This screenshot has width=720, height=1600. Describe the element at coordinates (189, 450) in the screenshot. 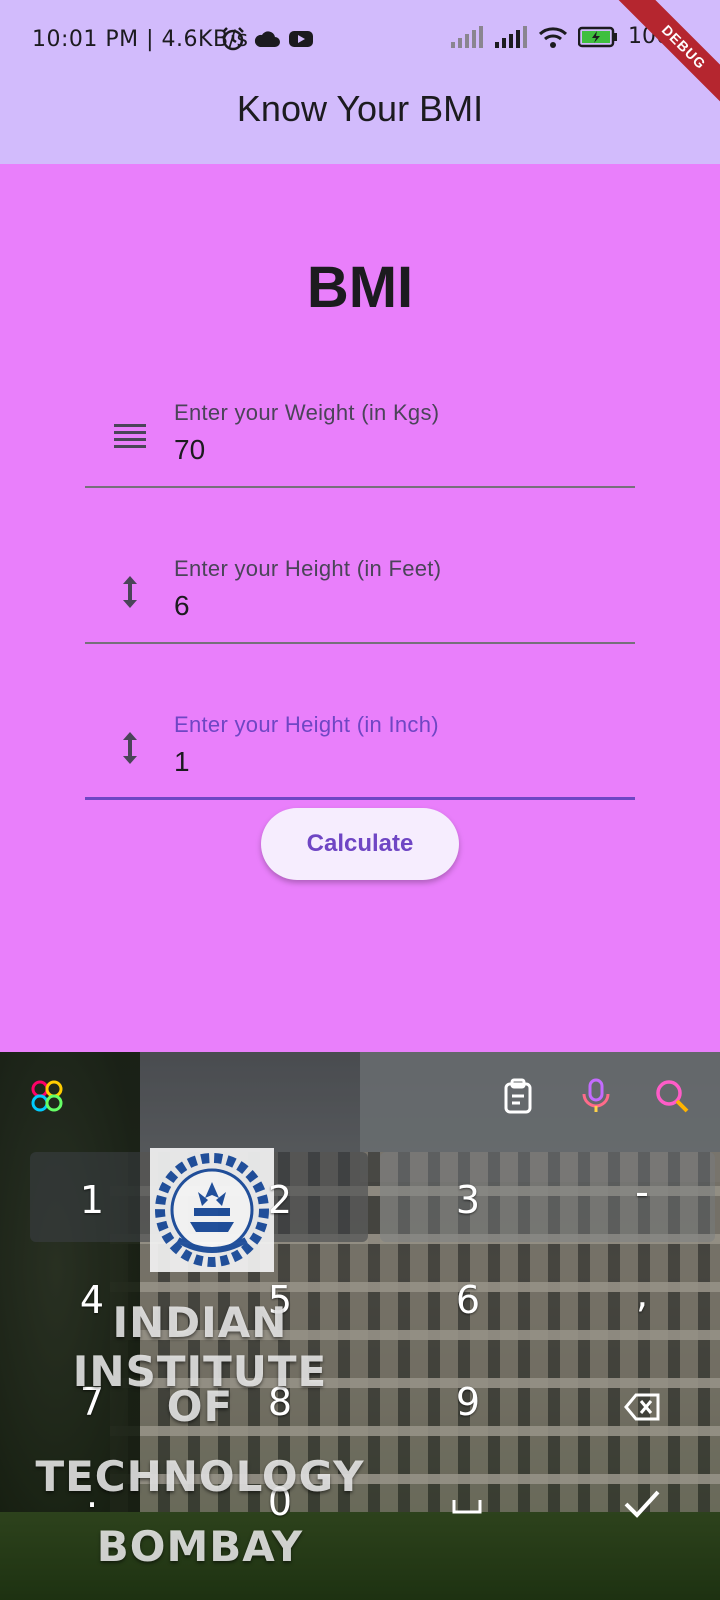

I see `weight-field-value: 70` at that location.